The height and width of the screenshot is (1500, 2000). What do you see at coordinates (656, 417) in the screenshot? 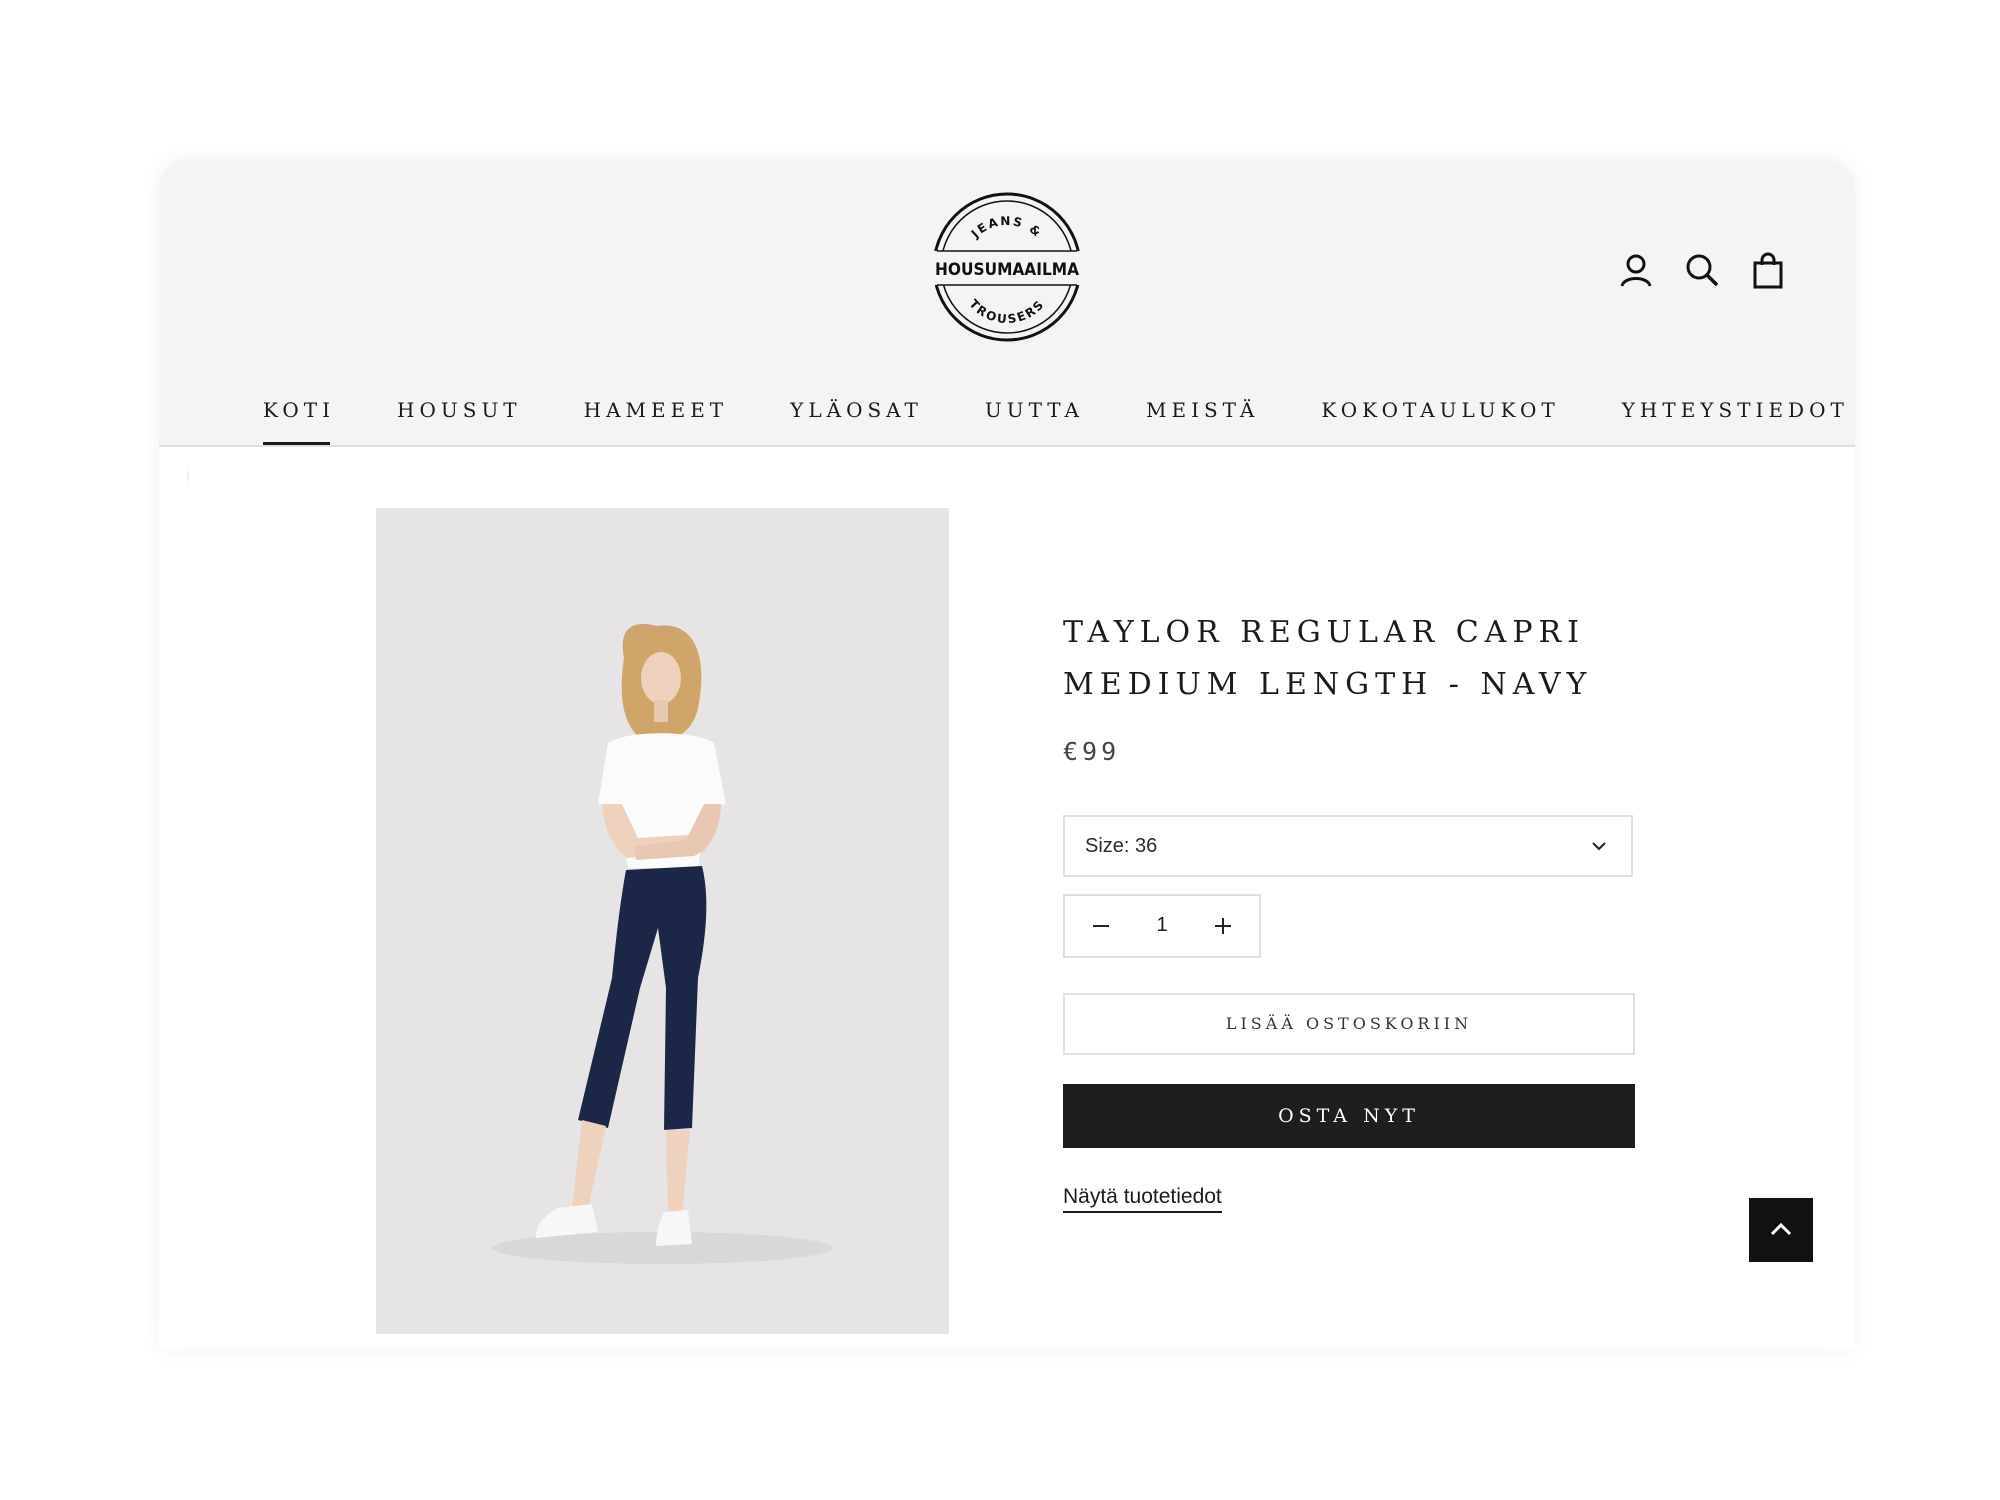
I see `nav-item-hameeet: HAMEEET` at bounding box center [656, 417].